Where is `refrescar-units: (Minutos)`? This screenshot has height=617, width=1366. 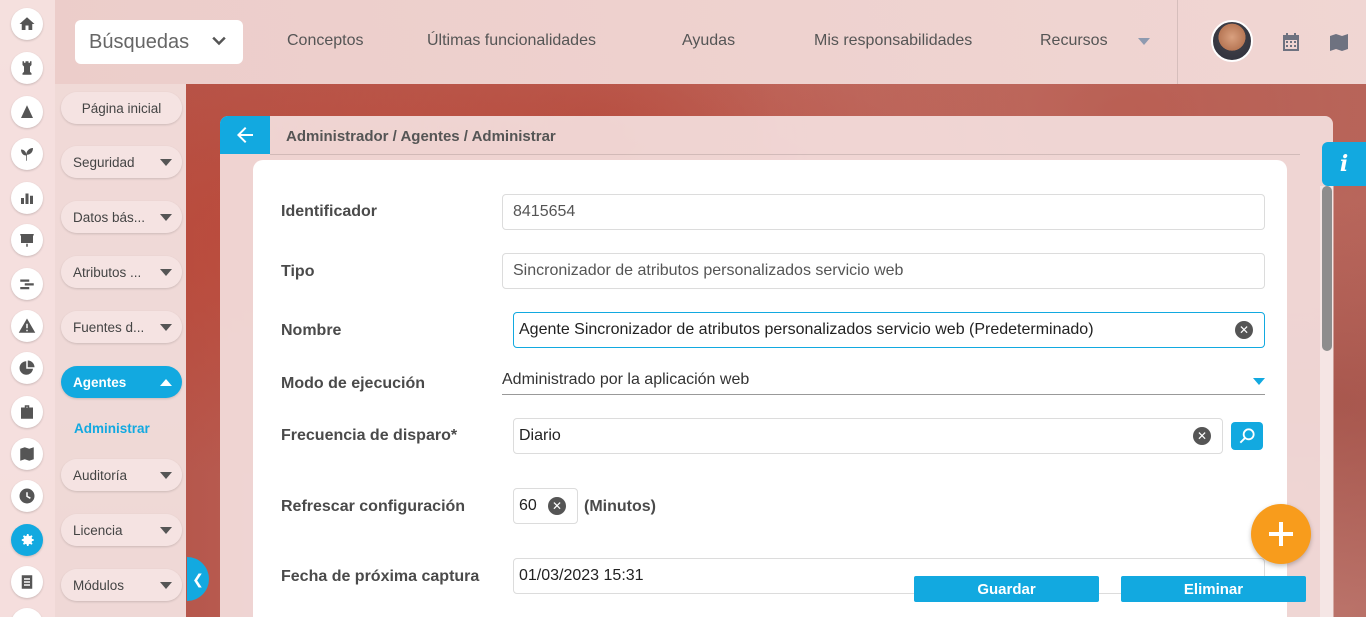 refrescar-units: (Minutos) is located at coordinates (620, 506).